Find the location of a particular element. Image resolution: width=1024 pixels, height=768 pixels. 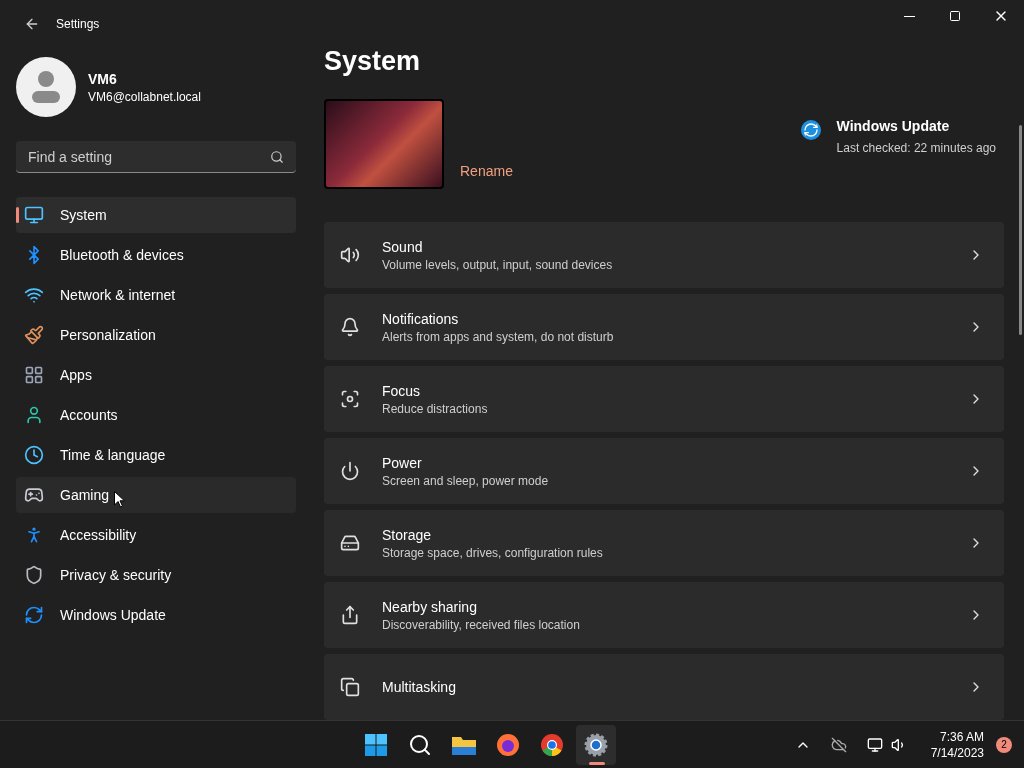

setting-title: Sound is located at coordinates (403, 247).